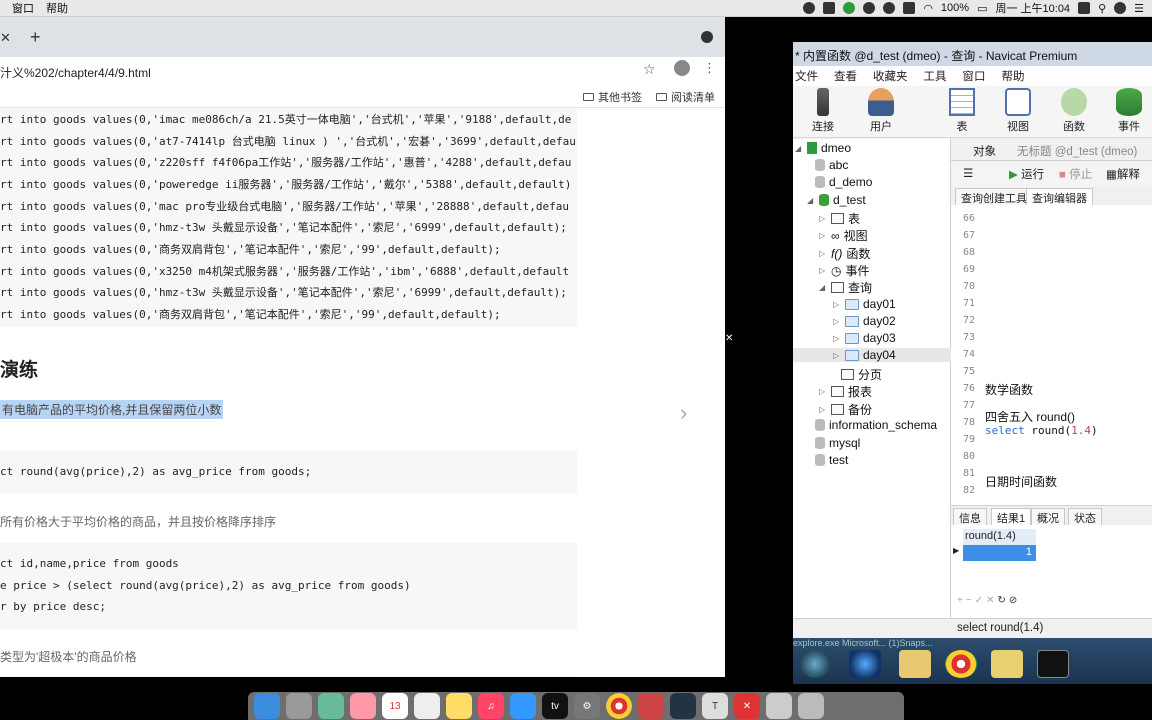  What do you see at coordinates (970, 600) in the screenshot?
I see `delete-row-icon: −` at bounding box center [970, 600].